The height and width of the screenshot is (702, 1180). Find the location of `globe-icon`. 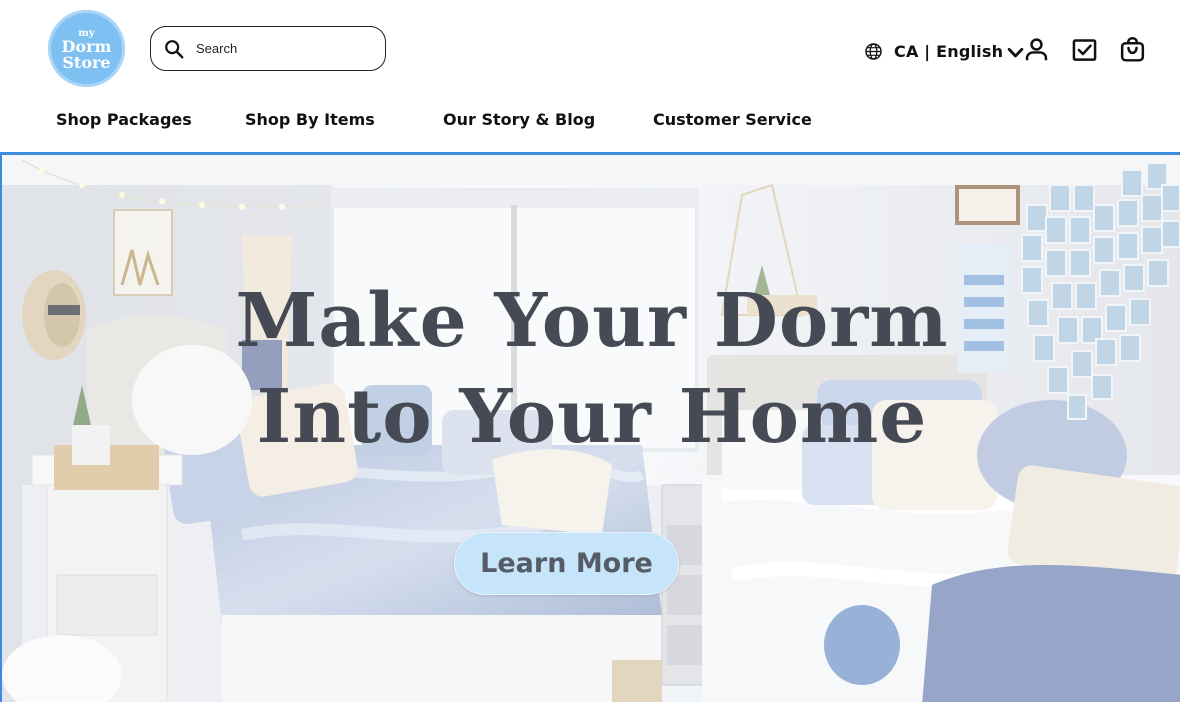

globe-icon is located at coordinates (873, 51).